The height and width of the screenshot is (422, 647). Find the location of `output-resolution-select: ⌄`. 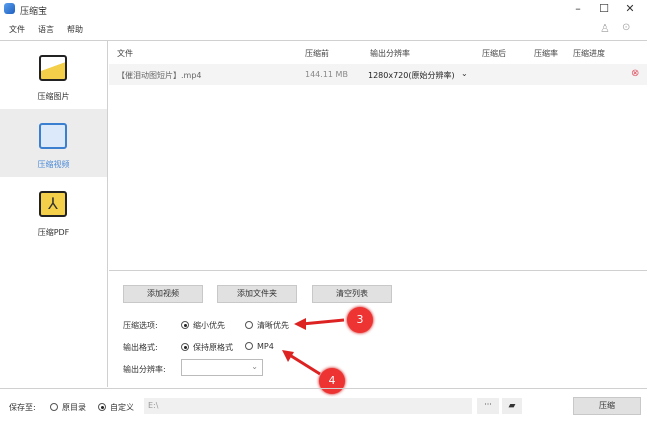

output-resolution-select: ⌄ is located at coordinates (222, 367).